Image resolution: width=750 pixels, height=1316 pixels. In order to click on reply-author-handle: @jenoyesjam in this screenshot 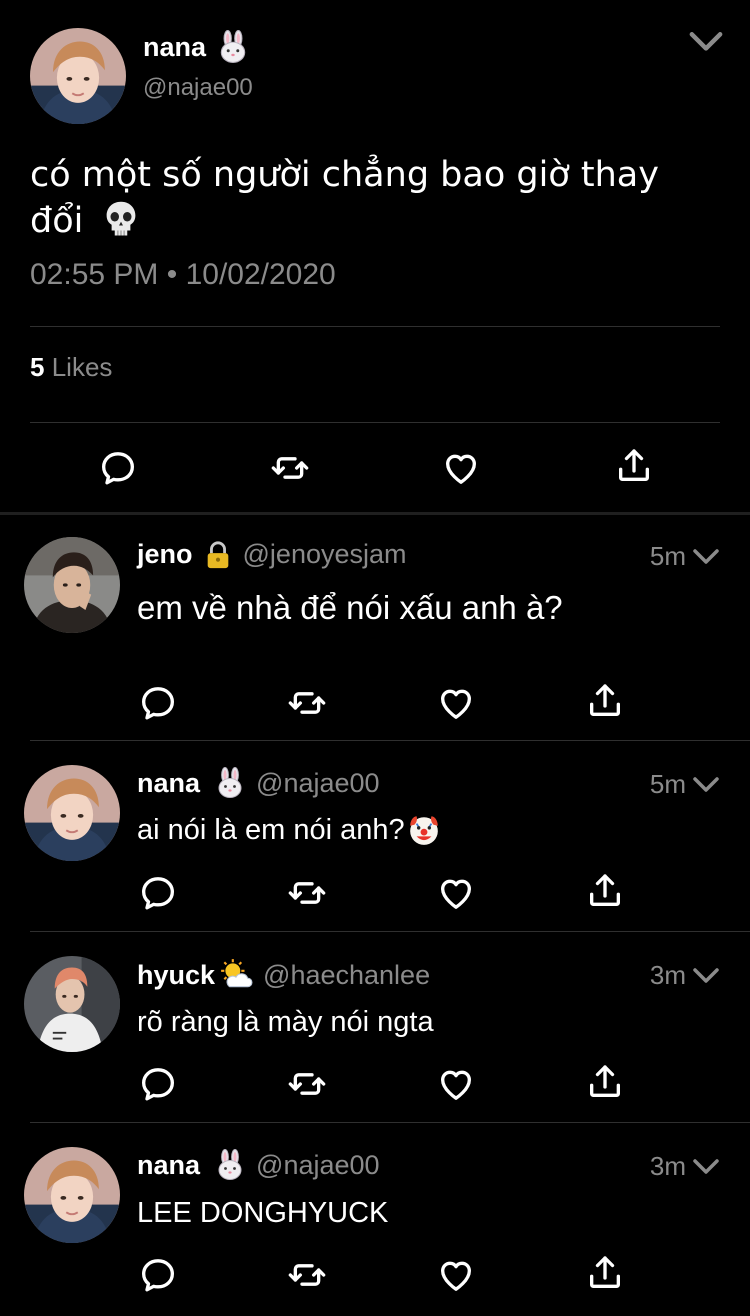, I will do `click(325, 554)`.